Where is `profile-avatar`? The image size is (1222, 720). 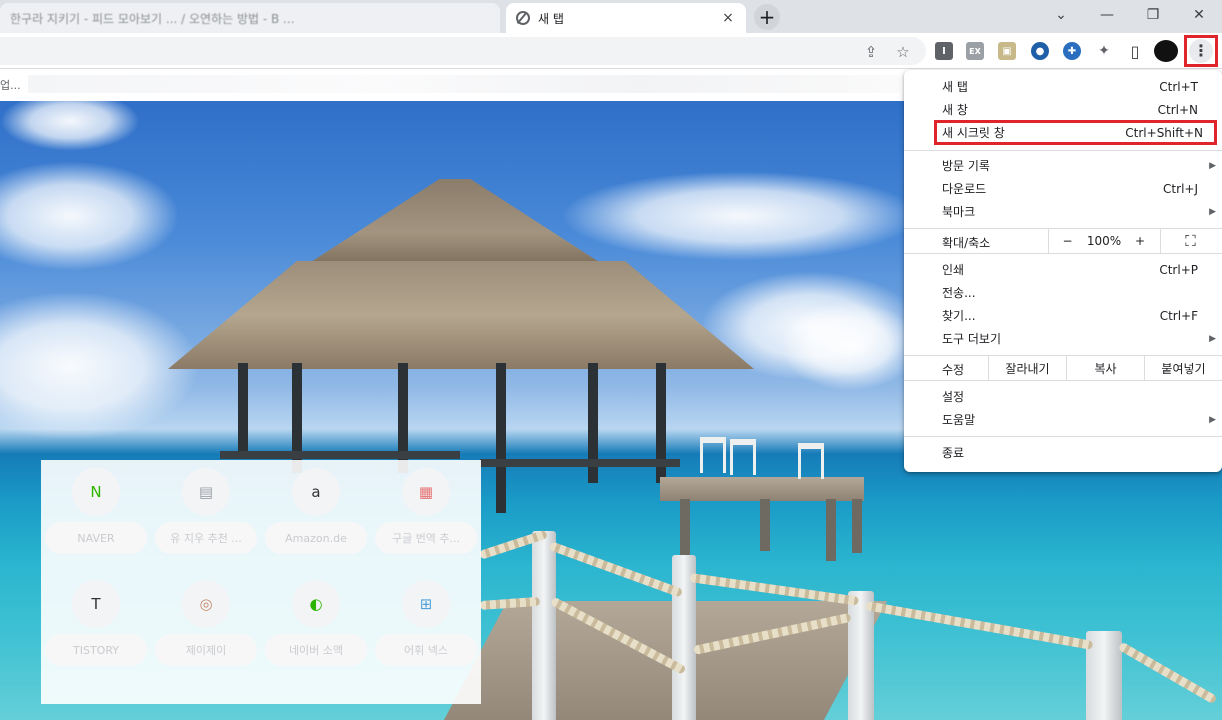
profile-avatar is located at coordinates (1166, 51).